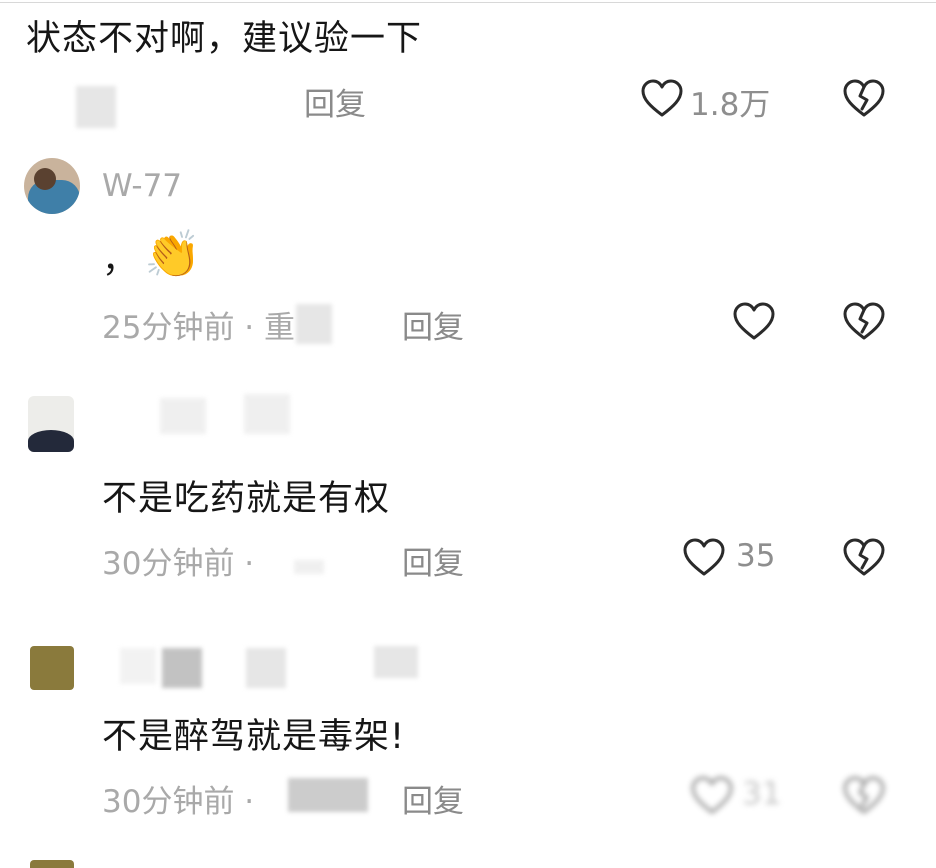 The height and width of the screenshot is (868, 936). Describe the element at coordinates (246, 499) in the screenshot. I see `comment-text: 不是吃药就是有权` at that location.